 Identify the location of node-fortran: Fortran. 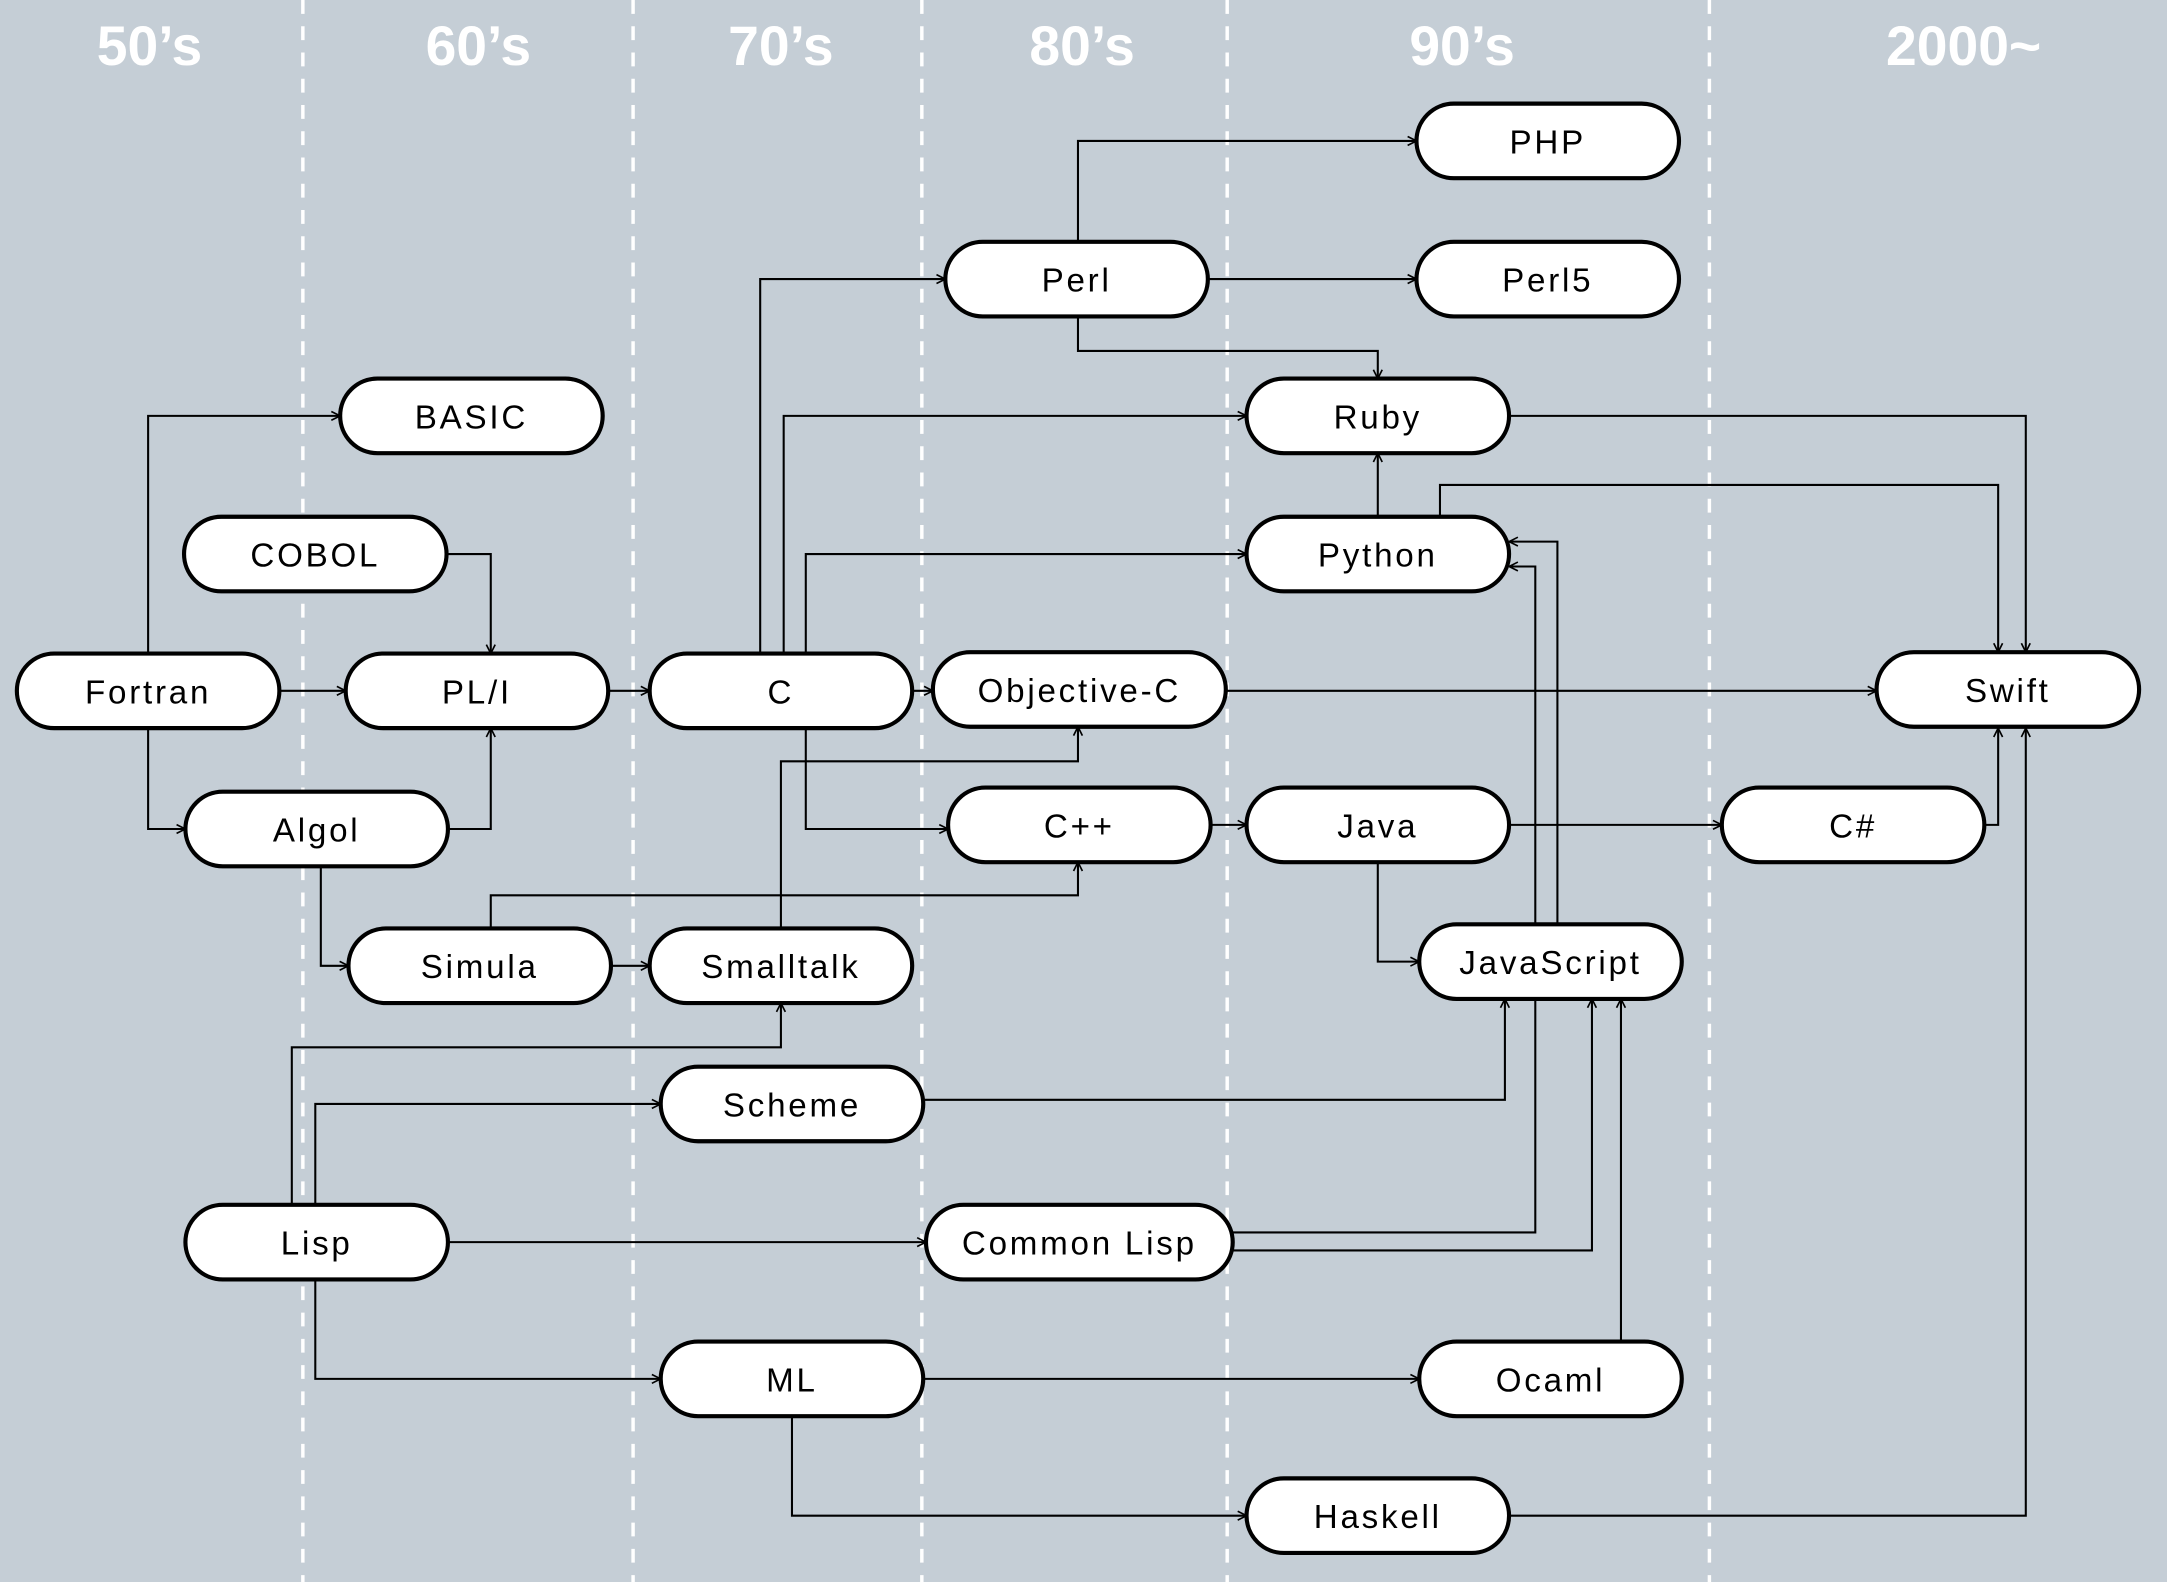
(148, 691).